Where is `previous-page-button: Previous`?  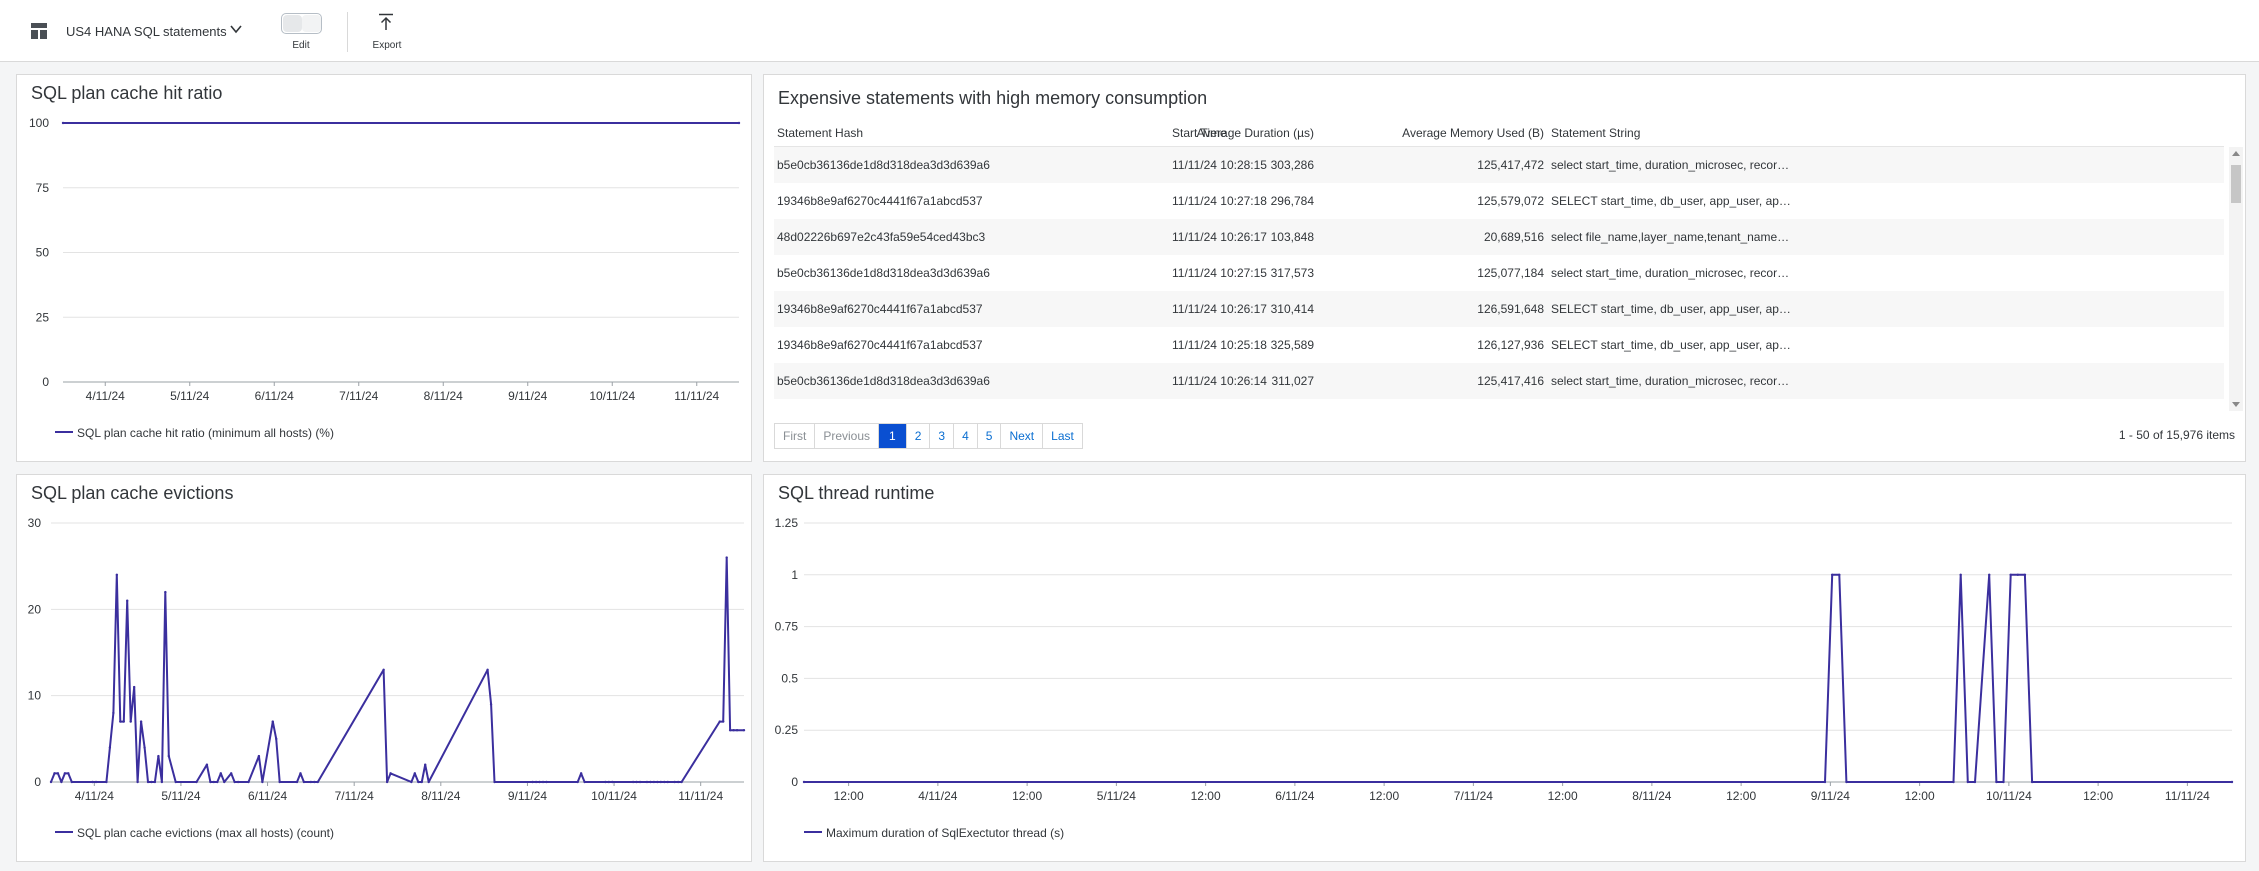 previous-page-button: Previous is located at coordinates (847, 436).